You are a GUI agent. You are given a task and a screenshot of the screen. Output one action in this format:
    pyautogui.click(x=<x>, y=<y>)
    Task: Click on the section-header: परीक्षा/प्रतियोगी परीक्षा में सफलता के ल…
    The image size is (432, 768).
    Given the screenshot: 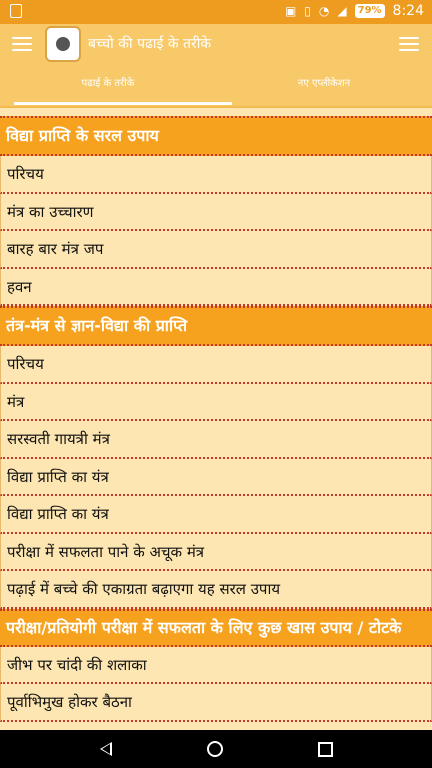 What is the action you would take?
    pyautogui.click(x=216, y=627)
    